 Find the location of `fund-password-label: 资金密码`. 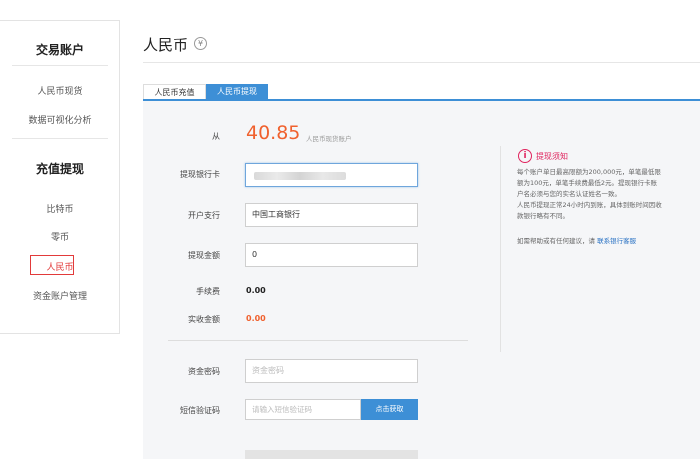

fund-password-label: 资金密码 is located at coordinates (204, 371).